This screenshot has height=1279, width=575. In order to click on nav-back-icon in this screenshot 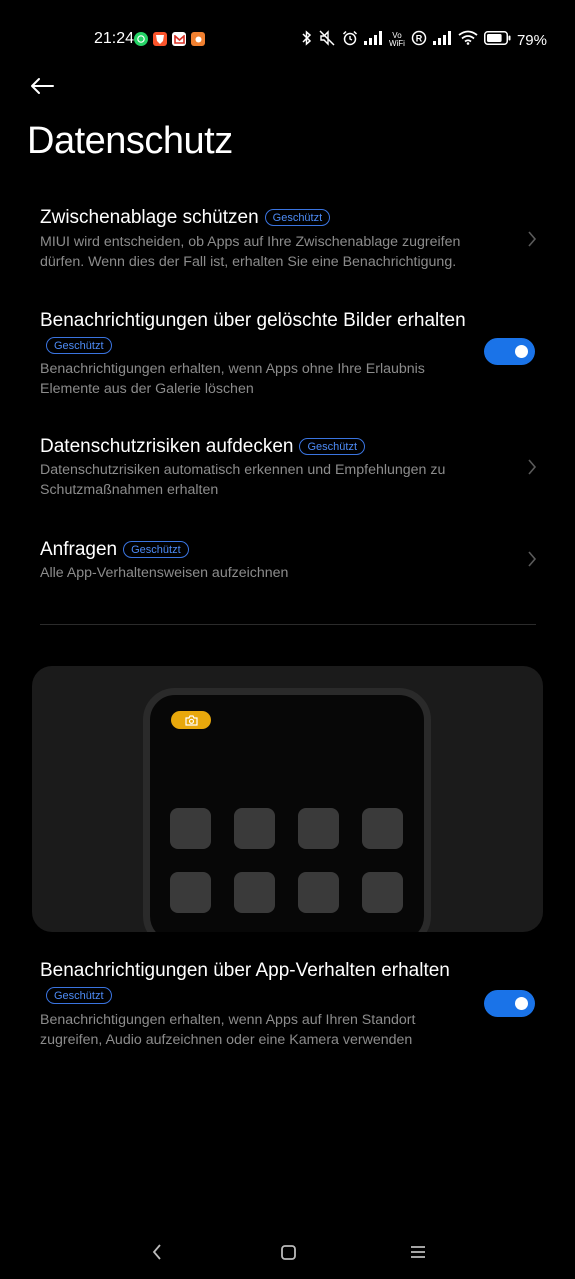, I will do `click(156, 1252)`.